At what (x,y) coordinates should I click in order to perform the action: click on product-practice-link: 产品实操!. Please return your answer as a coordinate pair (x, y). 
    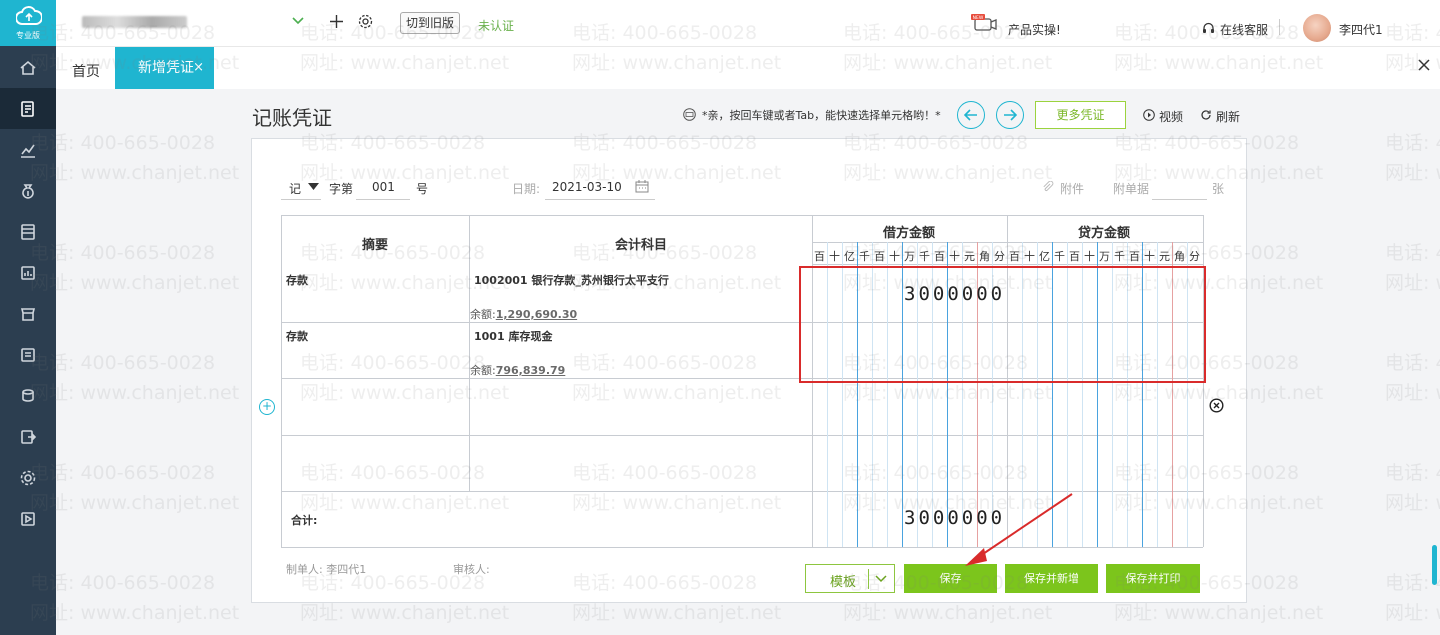
    Looking at the image, I should click on (1034, 29).